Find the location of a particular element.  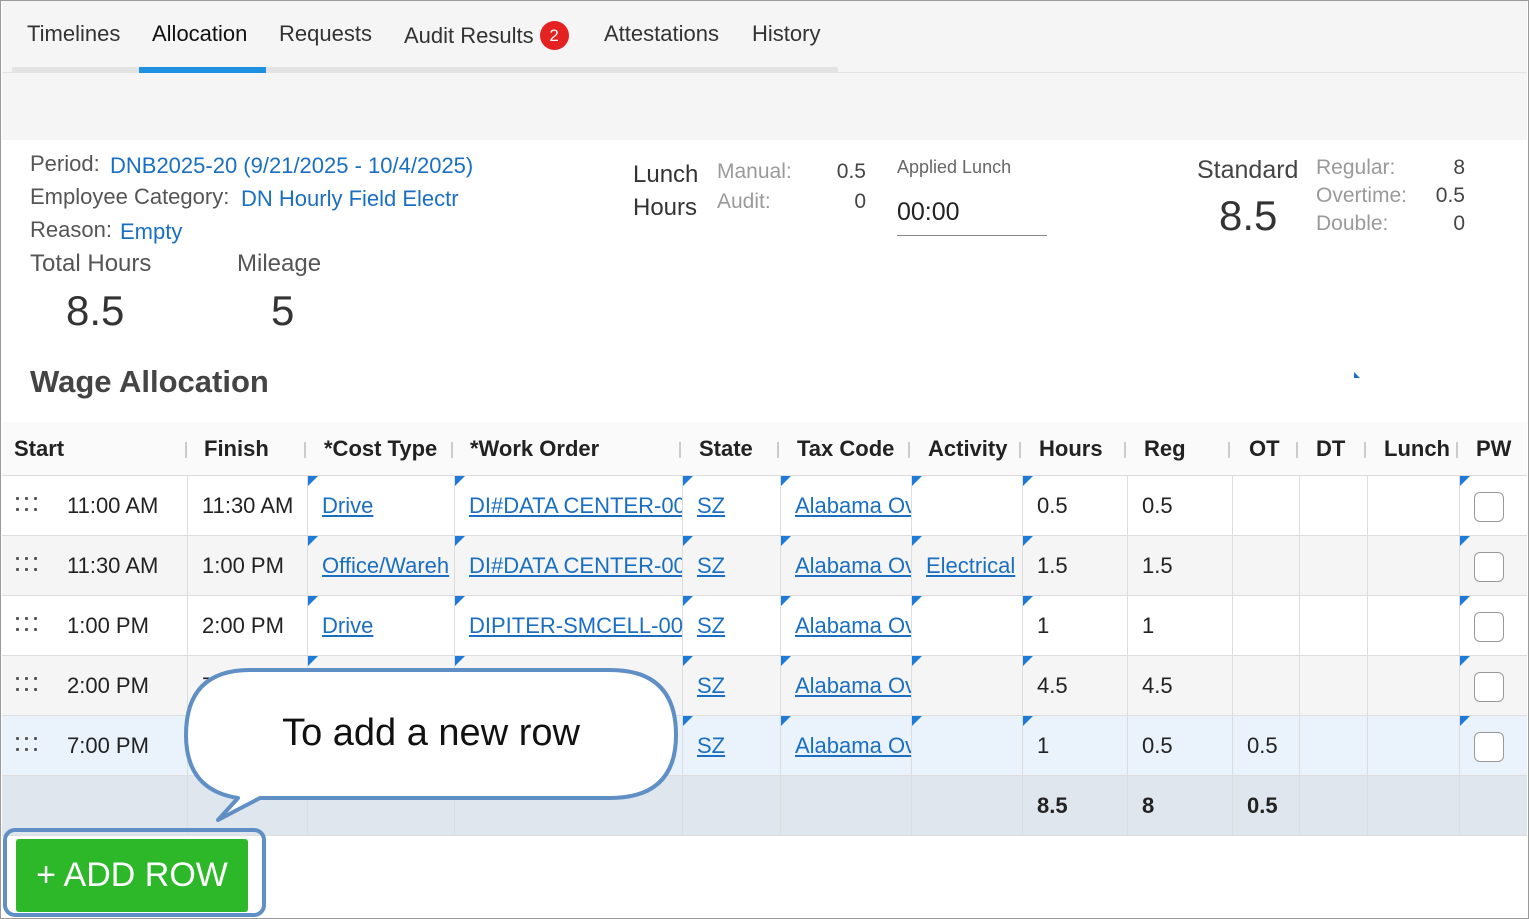

col-header-state: State is located at coordinates (720, 449).